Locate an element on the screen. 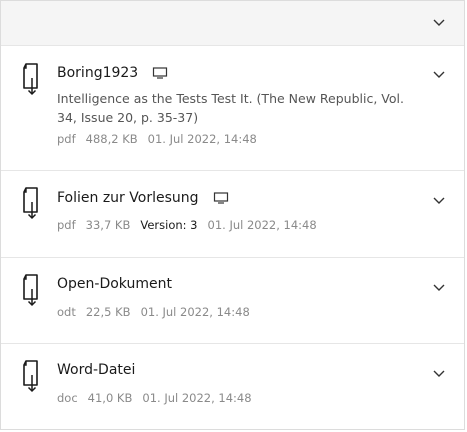 Image resolution: width=467 pixels, height=432 pixels. title-row: Word-Datei is located at coordinates (96, 370).